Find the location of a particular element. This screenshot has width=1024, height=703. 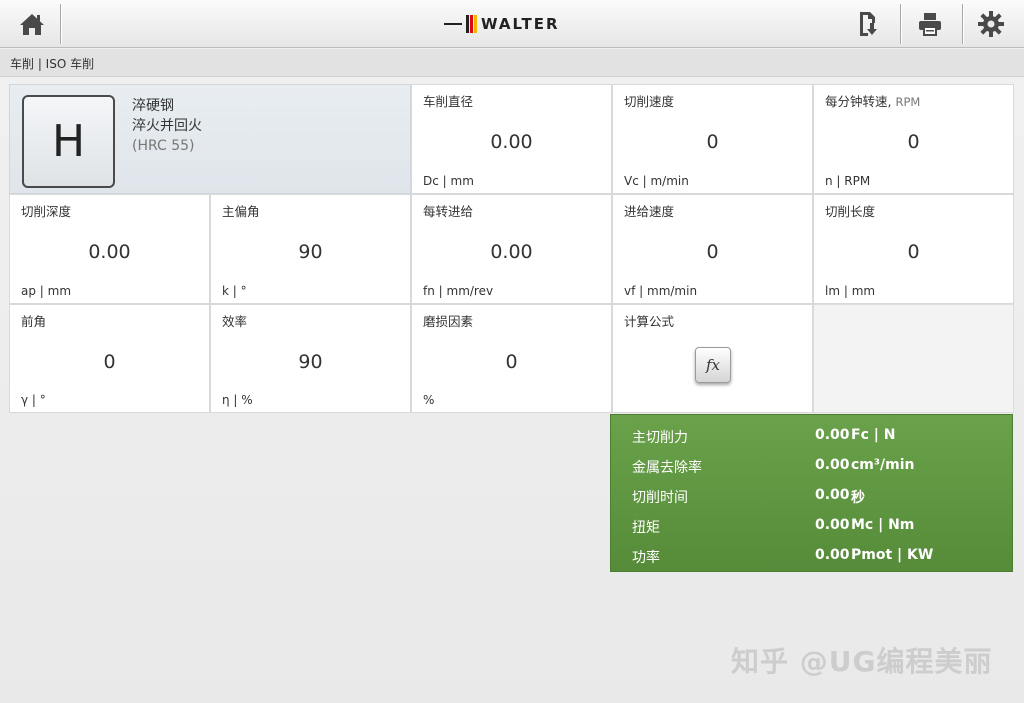

result-label: 切削时间 is located at coordinates (660, 498).